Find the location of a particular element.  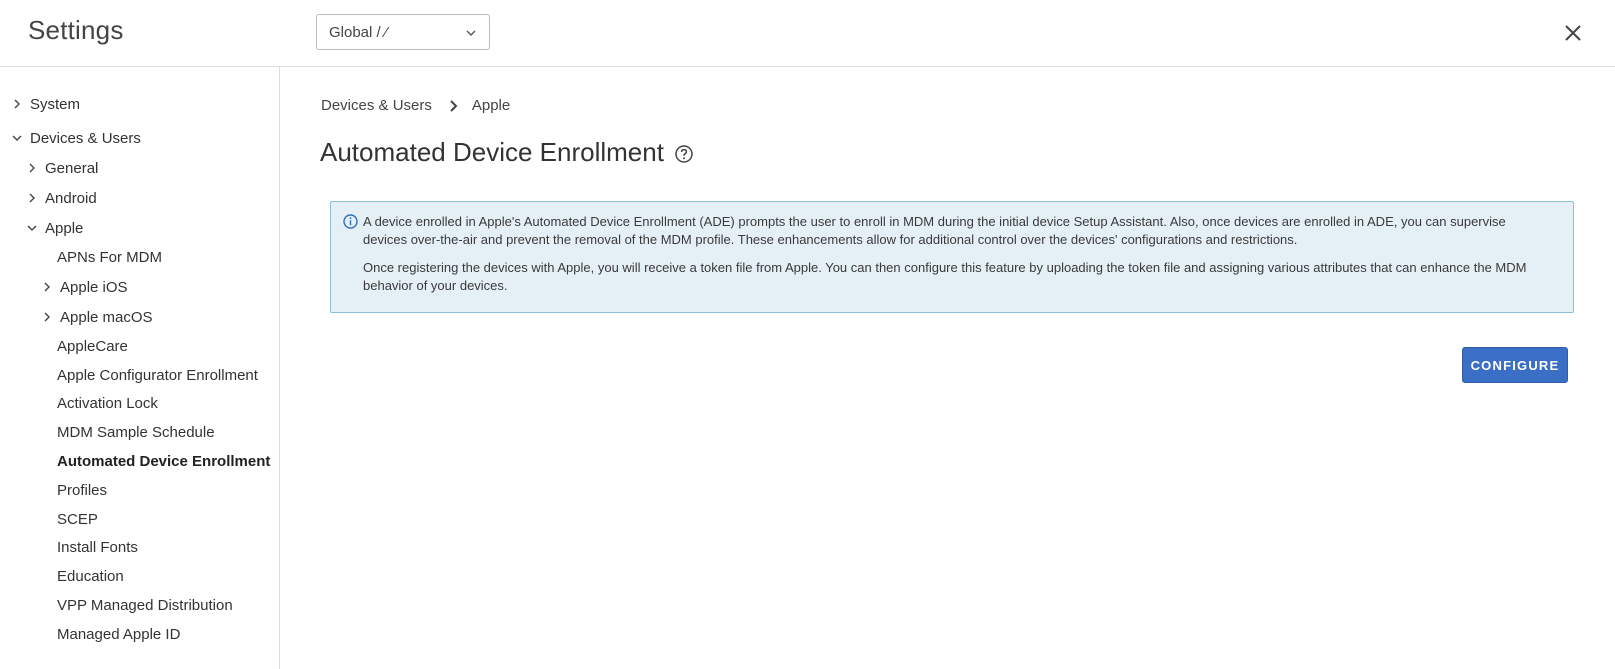

sidebar-item-label: Apple macOS is located at coordinates (106, 317).